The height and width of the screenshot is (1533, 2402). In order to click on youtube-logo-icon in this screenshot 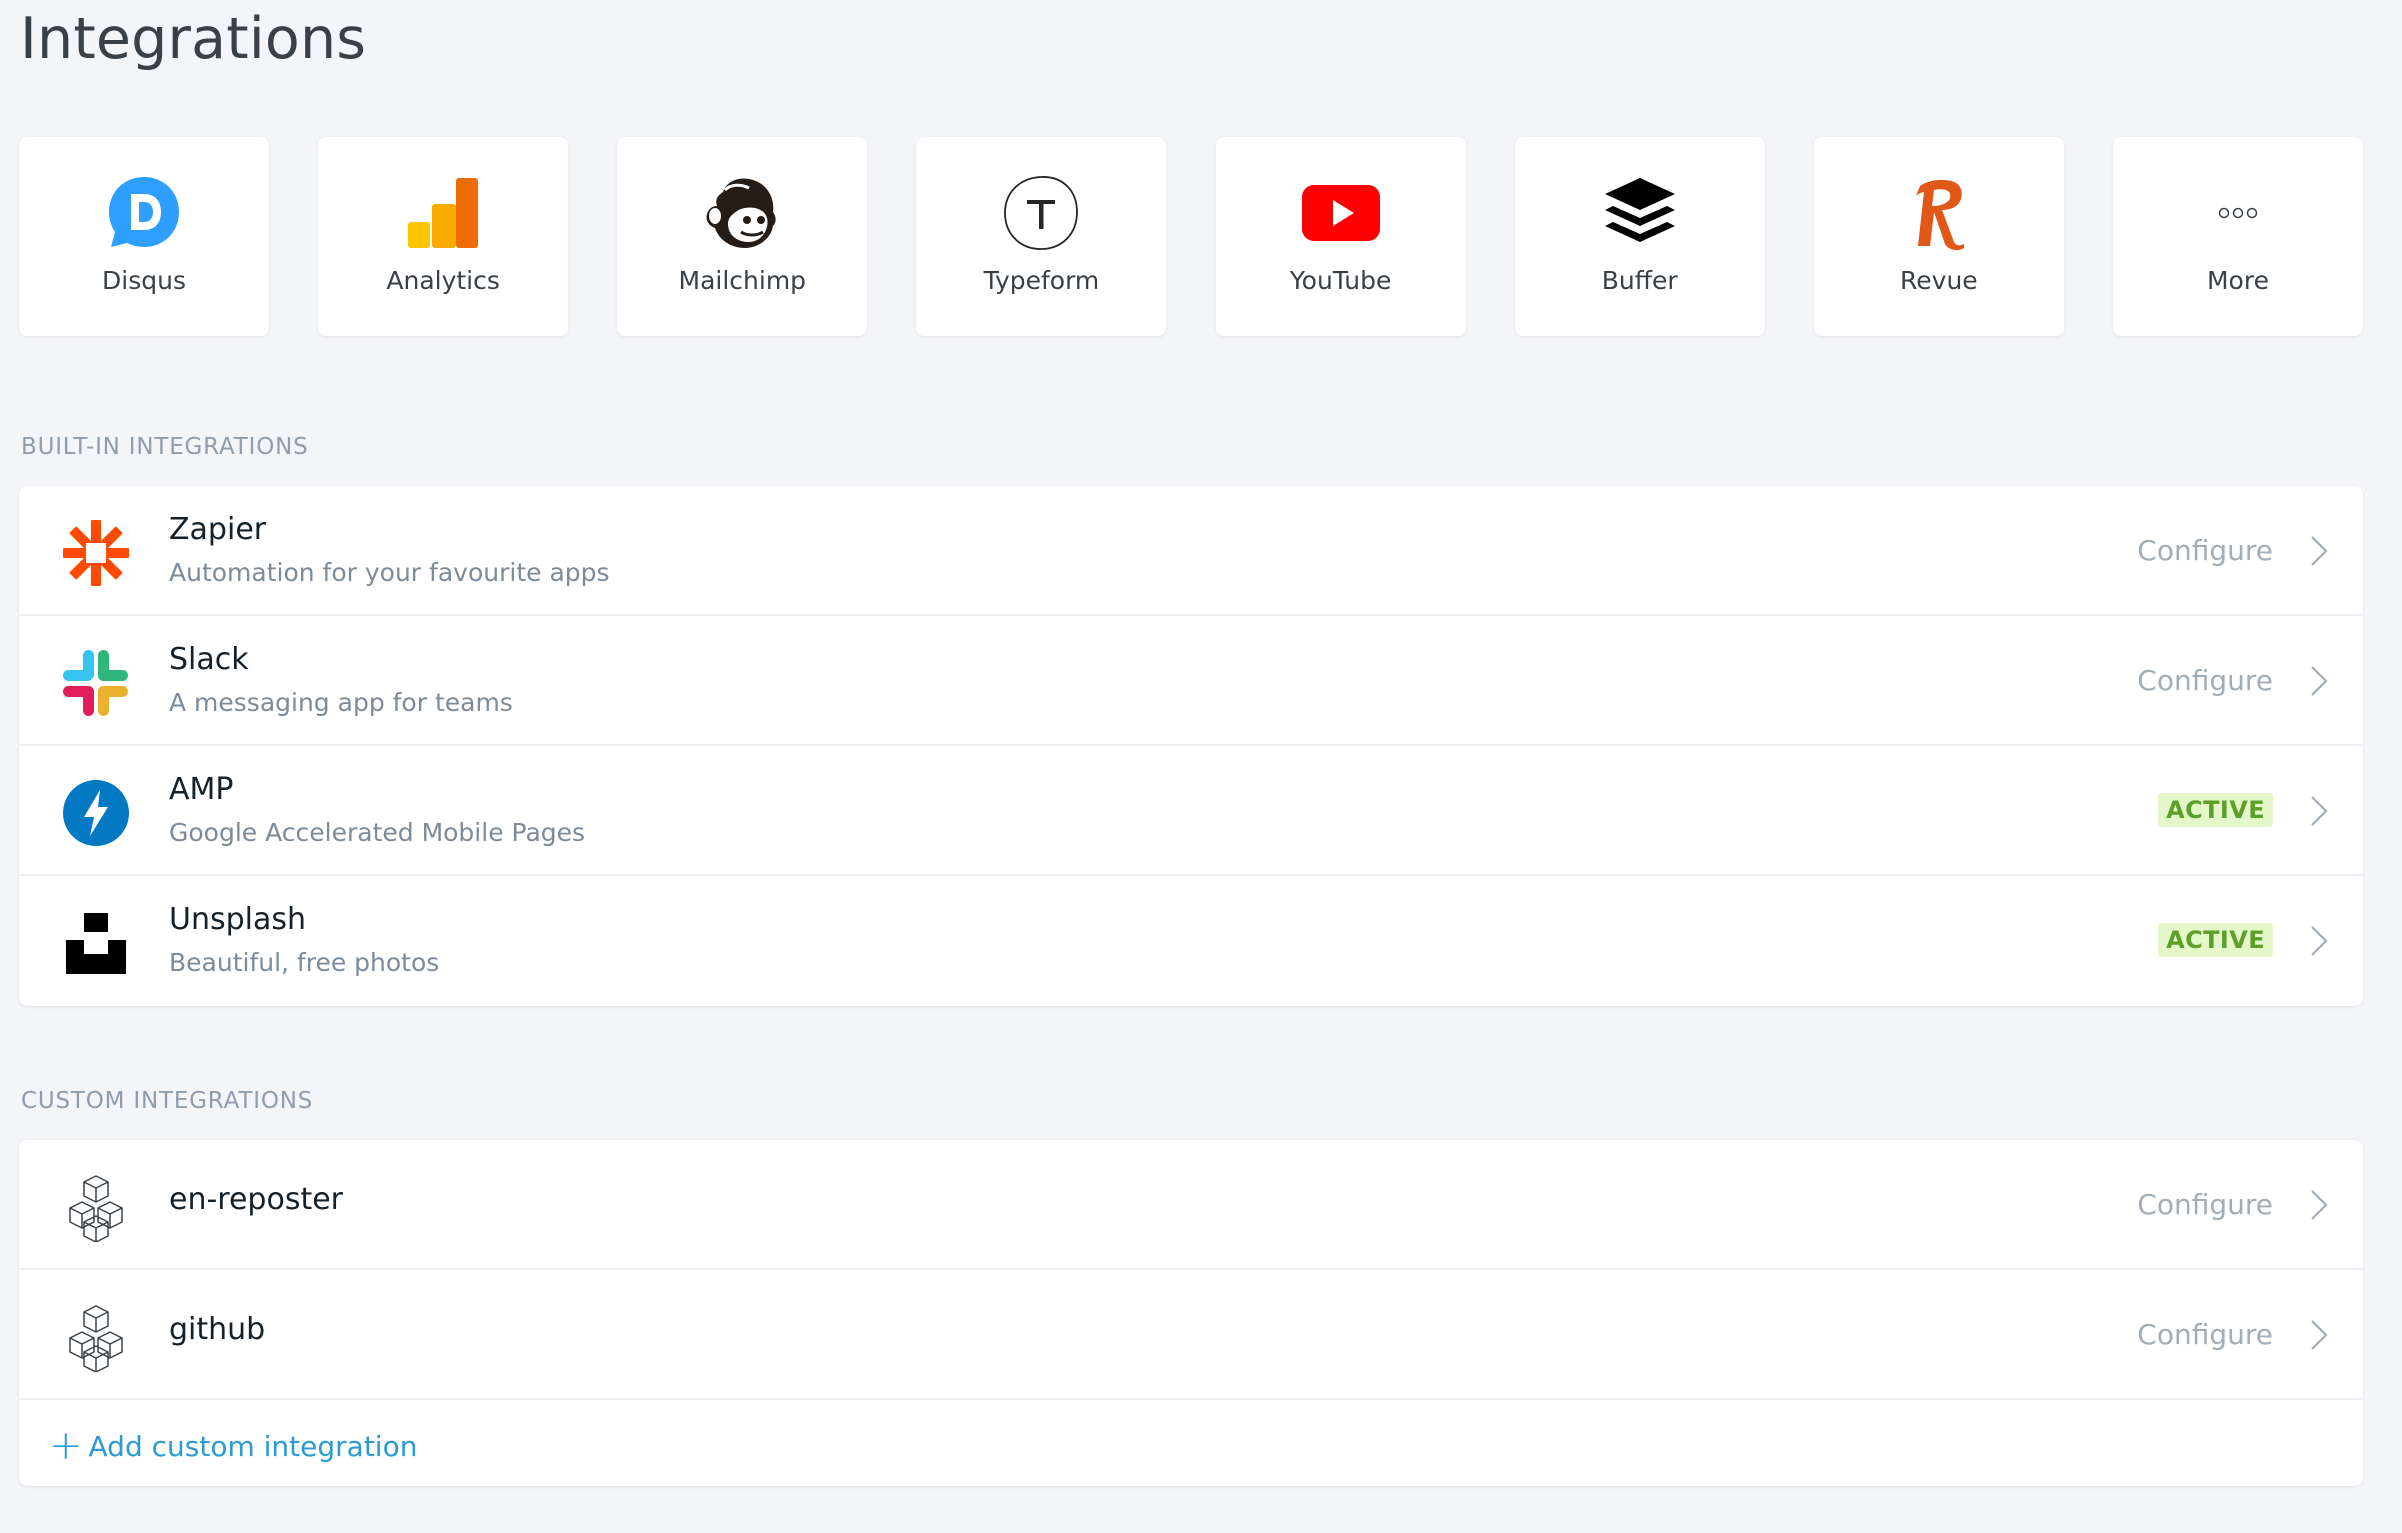, I will do `click(1341, 213)`.